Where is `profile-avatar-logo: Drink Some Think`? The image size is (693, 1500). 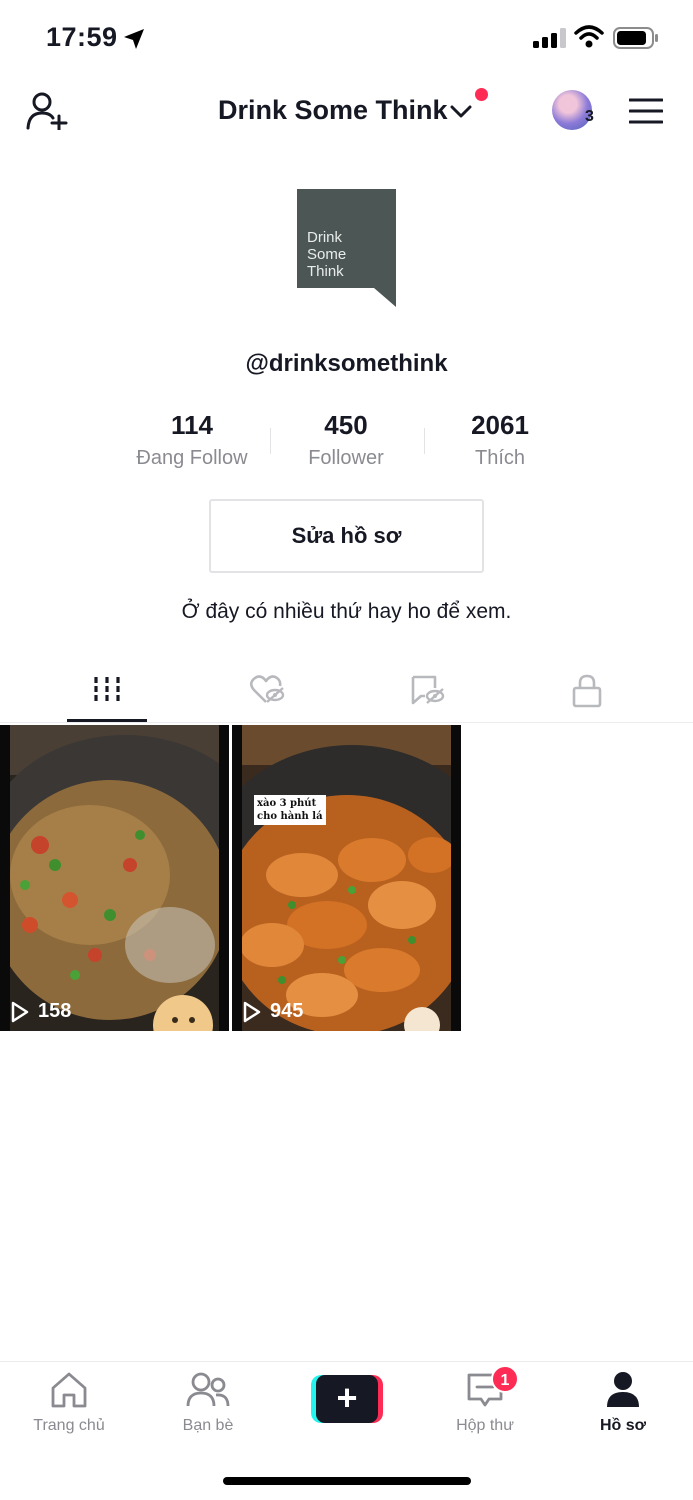 profile-avatar-logo: Drink Some Think is located at coordinates (346, 248).